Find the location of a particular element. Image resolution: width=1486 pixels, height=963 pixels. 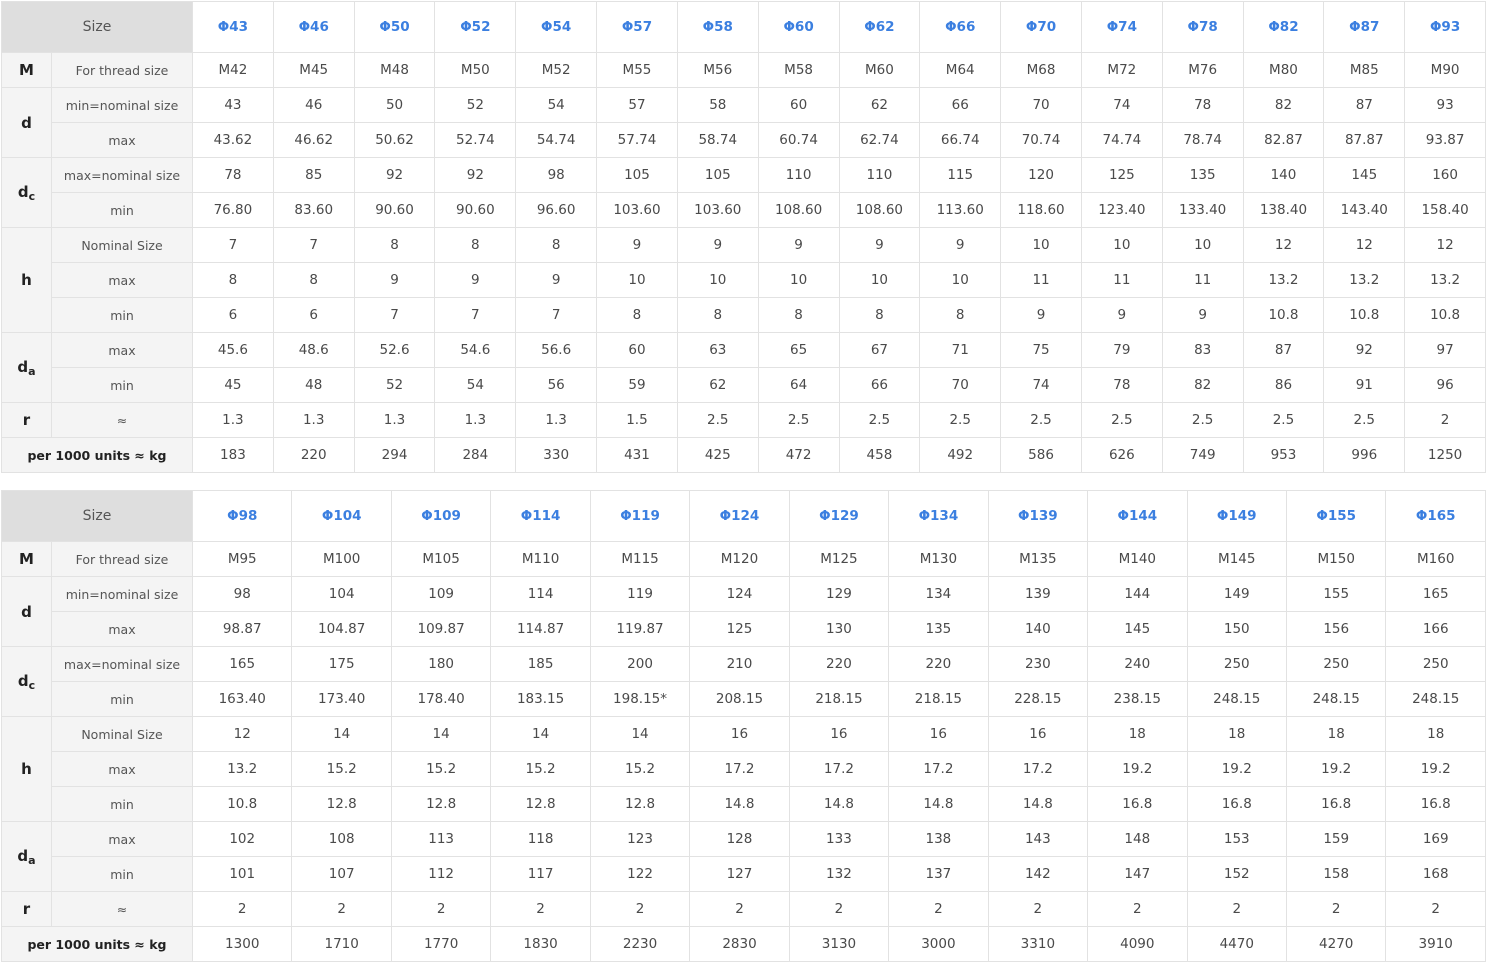

size-column-header: Φ149 is located at coordinates (1236, 516).